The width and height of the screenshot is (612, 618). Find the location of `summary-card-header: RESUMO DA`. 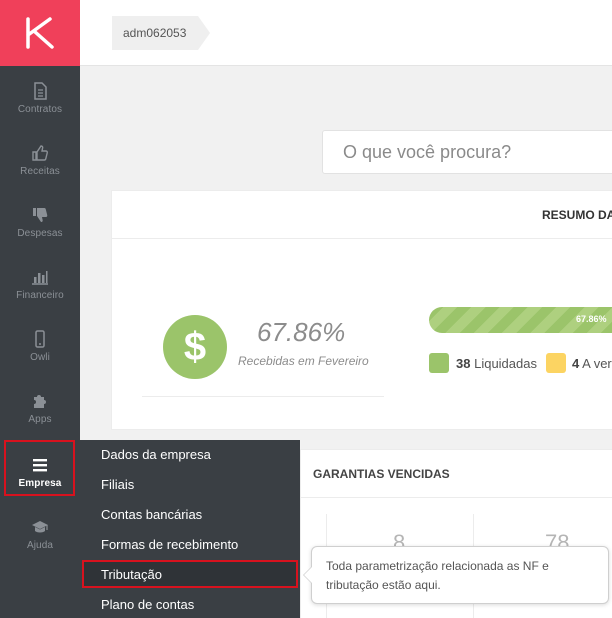

summary-card-header: RESUMO DA is located at coordinates (362, 215).